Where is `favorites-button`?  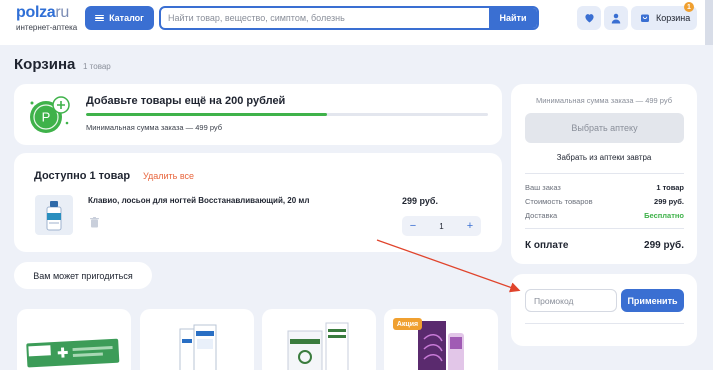 favorites-button is located at coordinates (589, 18).